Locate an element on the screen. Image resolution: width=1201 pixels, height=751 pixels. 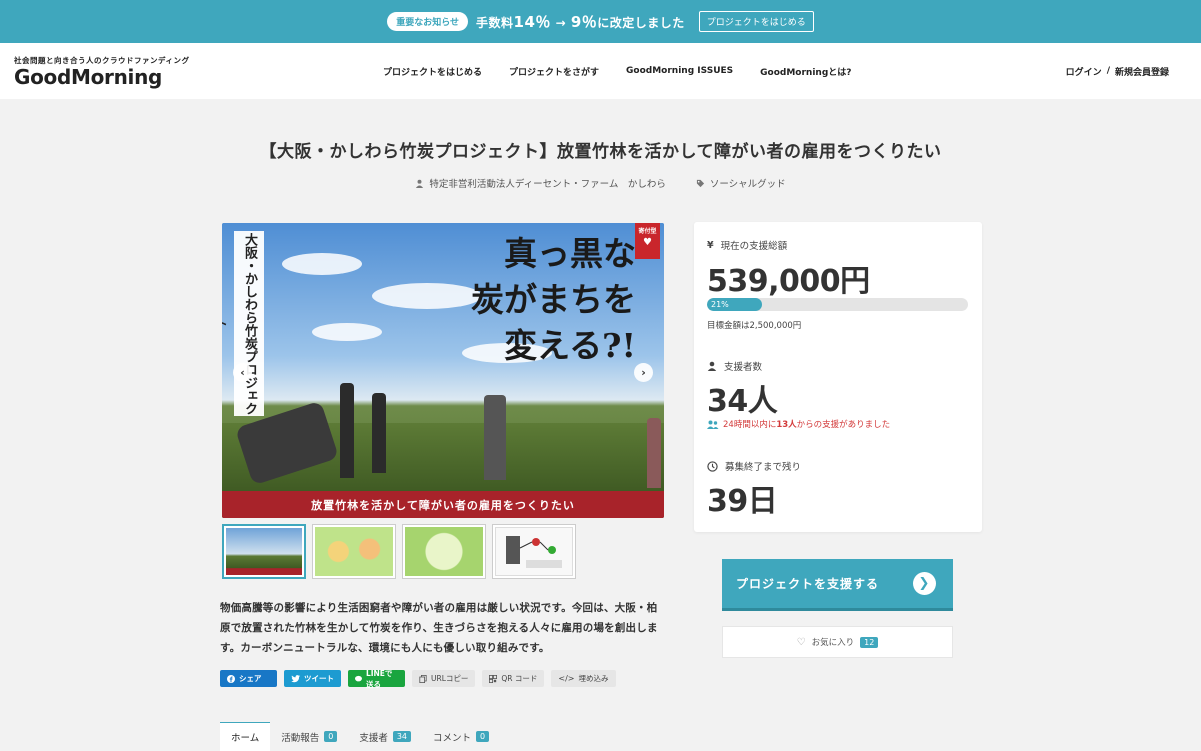
important-notice-badge: 重要なお知らせ is located at coordinates (428, 21).